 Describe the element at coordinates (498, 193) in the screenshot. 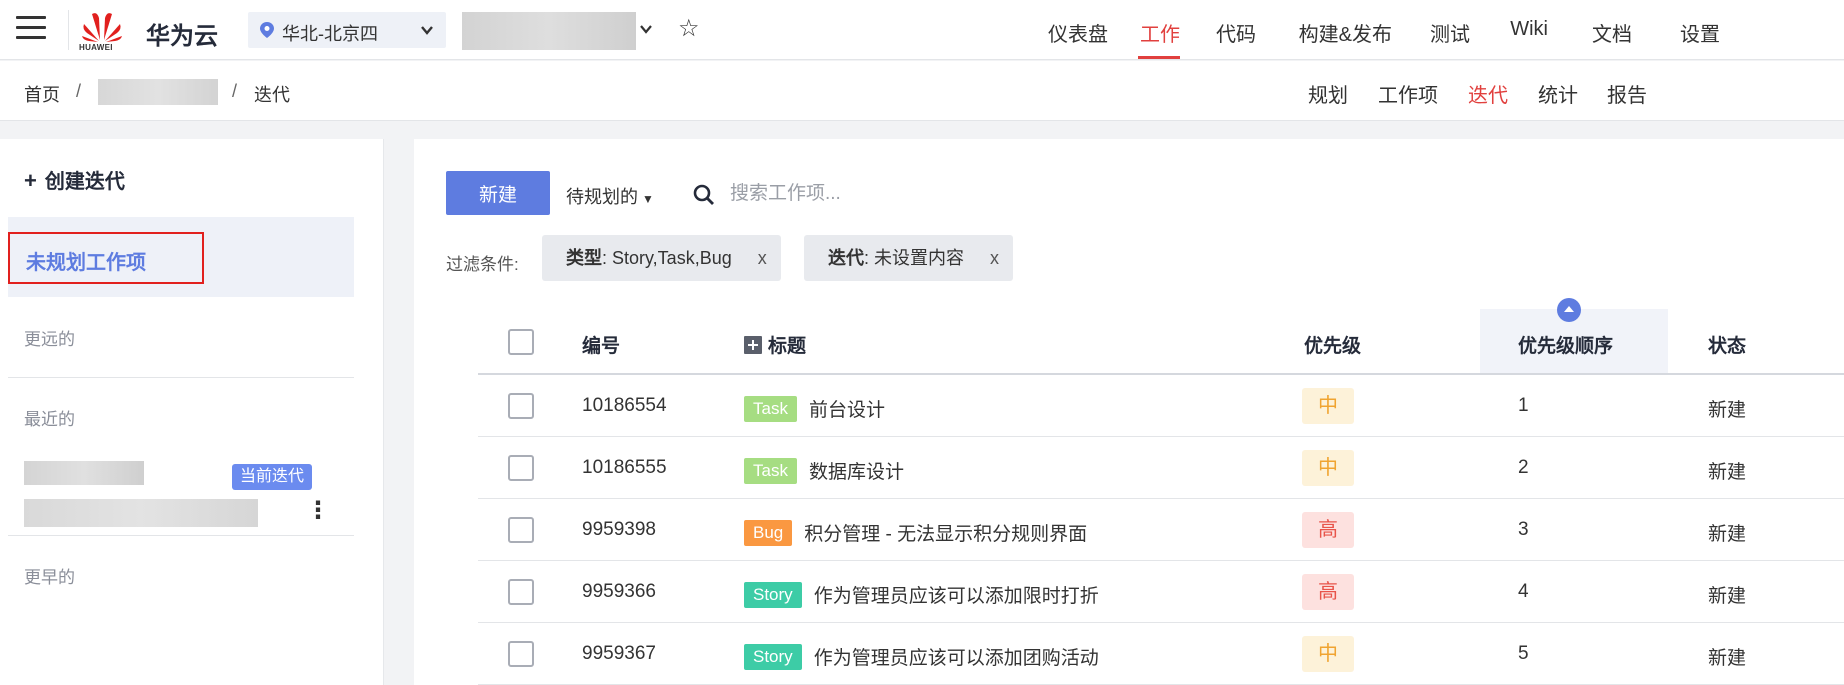

I see `new-button: 新建` at that location.